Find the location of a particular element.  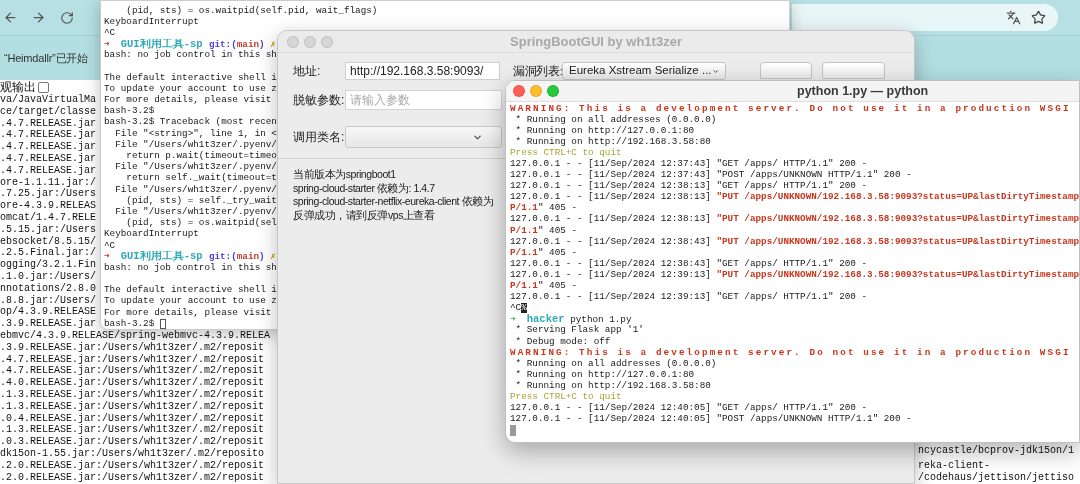

address-input: http://192.168.3.58:9093/ is located at coordinates (422, 71).